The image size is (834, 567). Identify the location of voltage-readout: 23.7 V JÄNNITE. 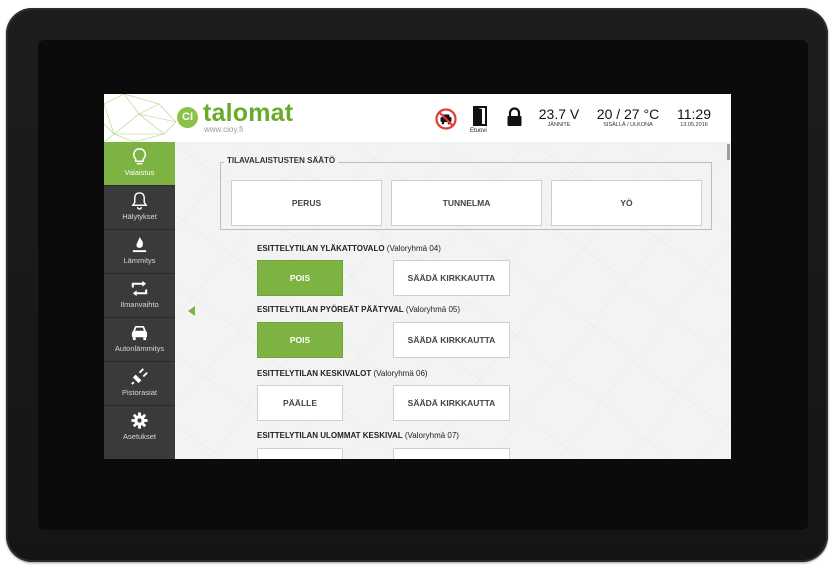
(559, 118).